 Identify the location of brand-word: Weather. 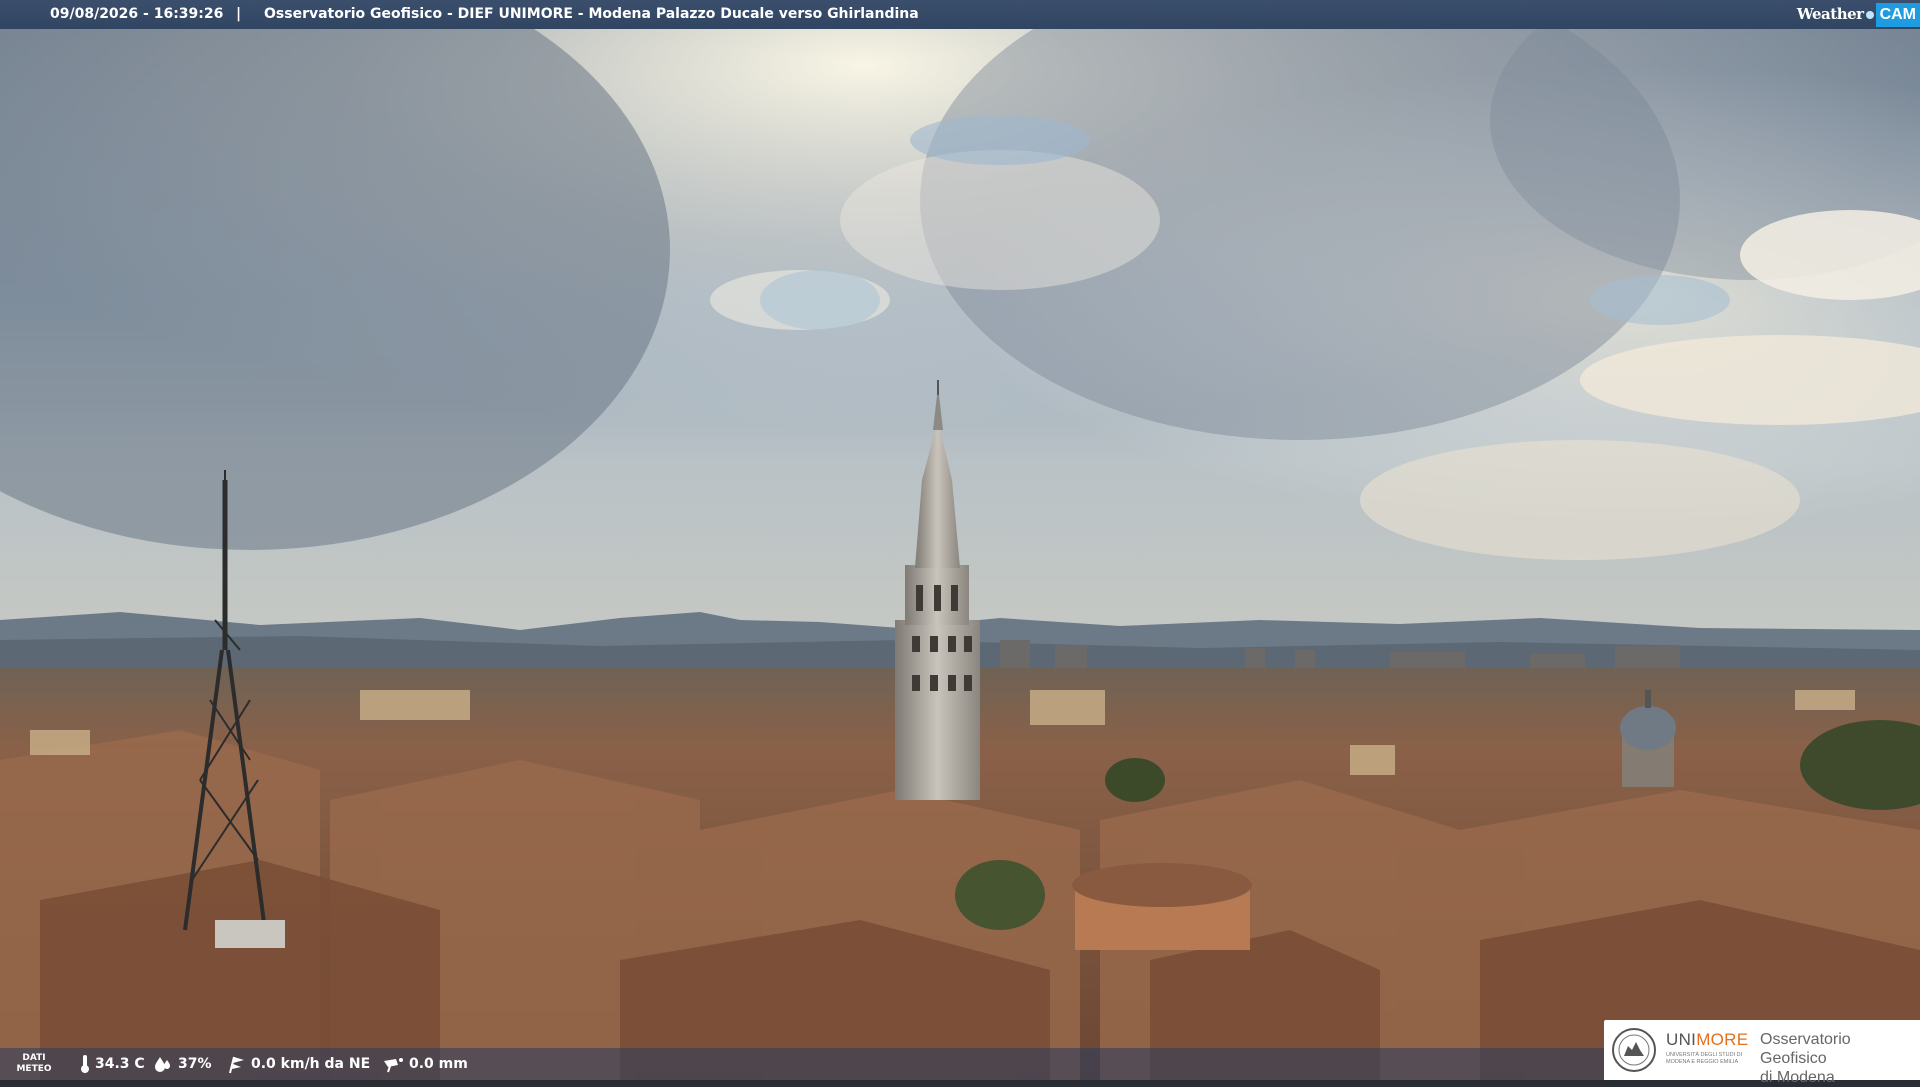
(1830, 14).